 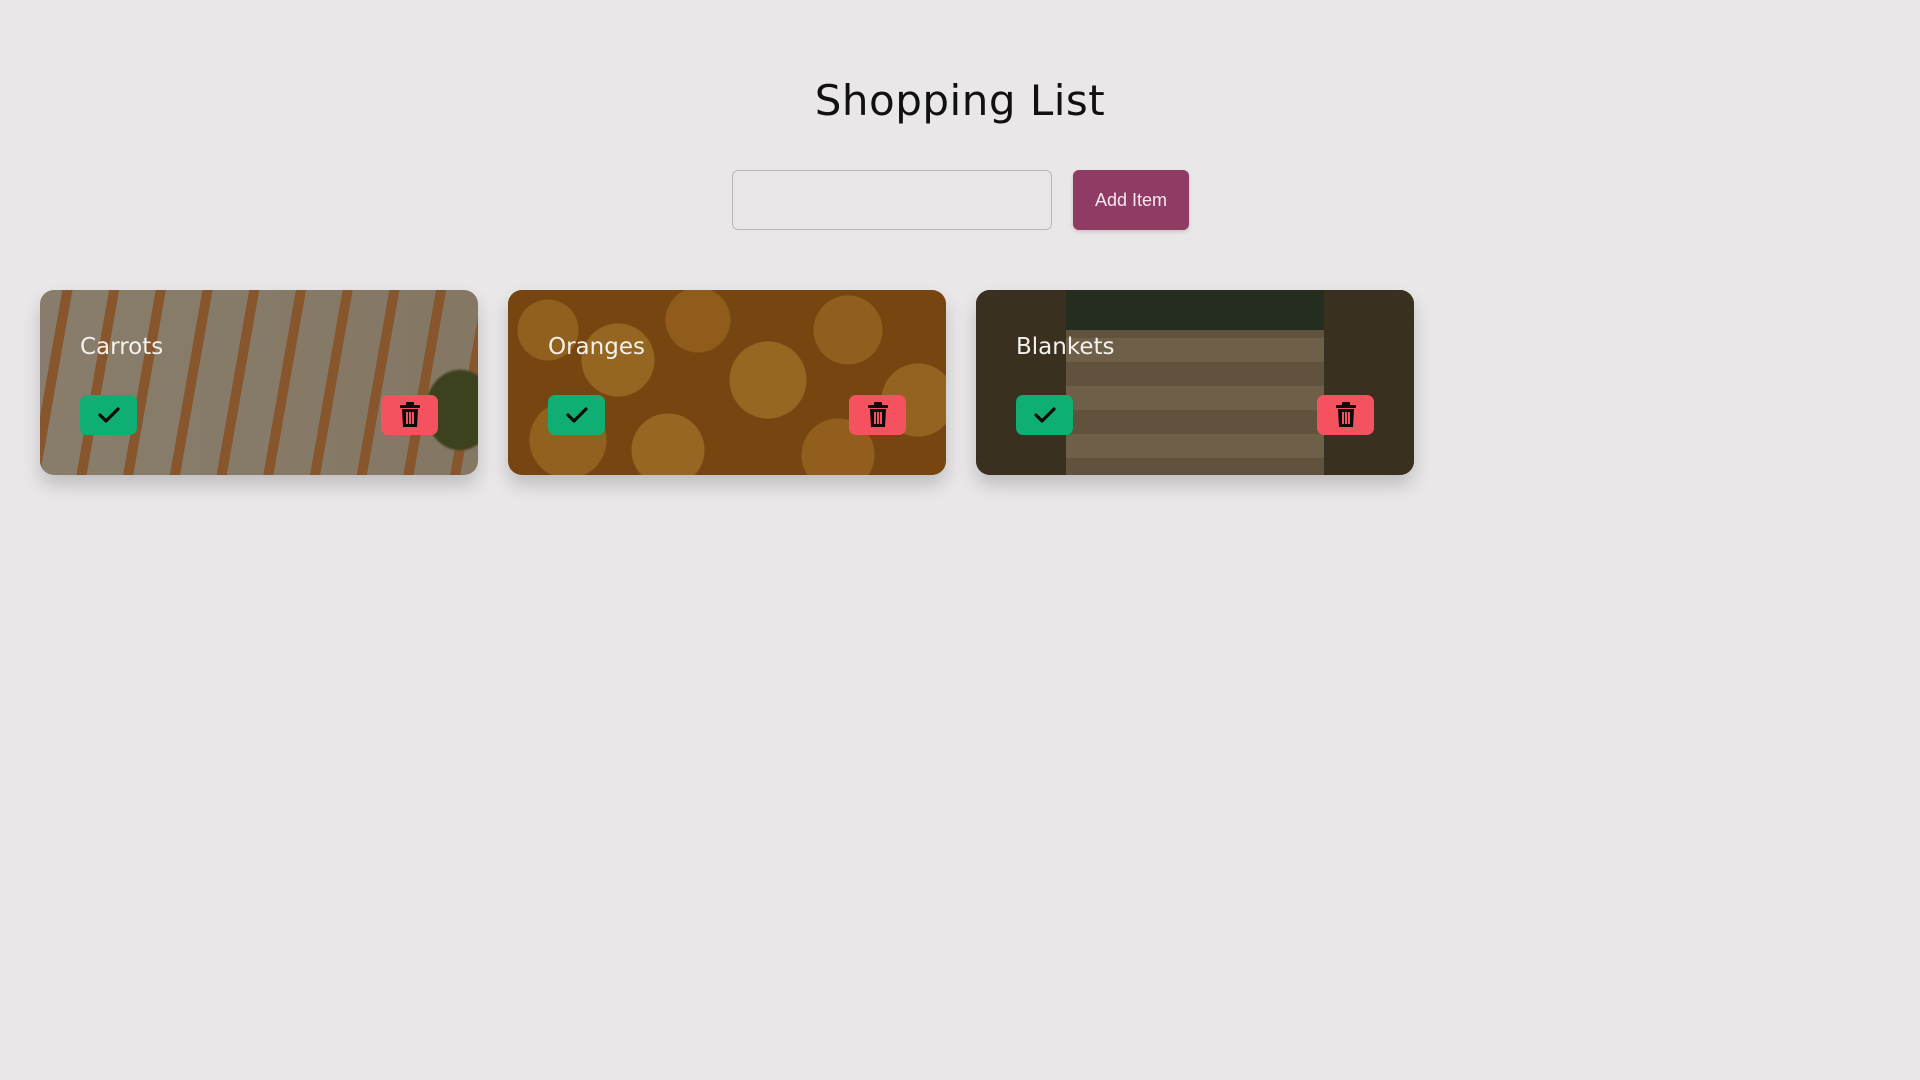 I want to click on item-name: Blankets, so click(x=1065, y=347).